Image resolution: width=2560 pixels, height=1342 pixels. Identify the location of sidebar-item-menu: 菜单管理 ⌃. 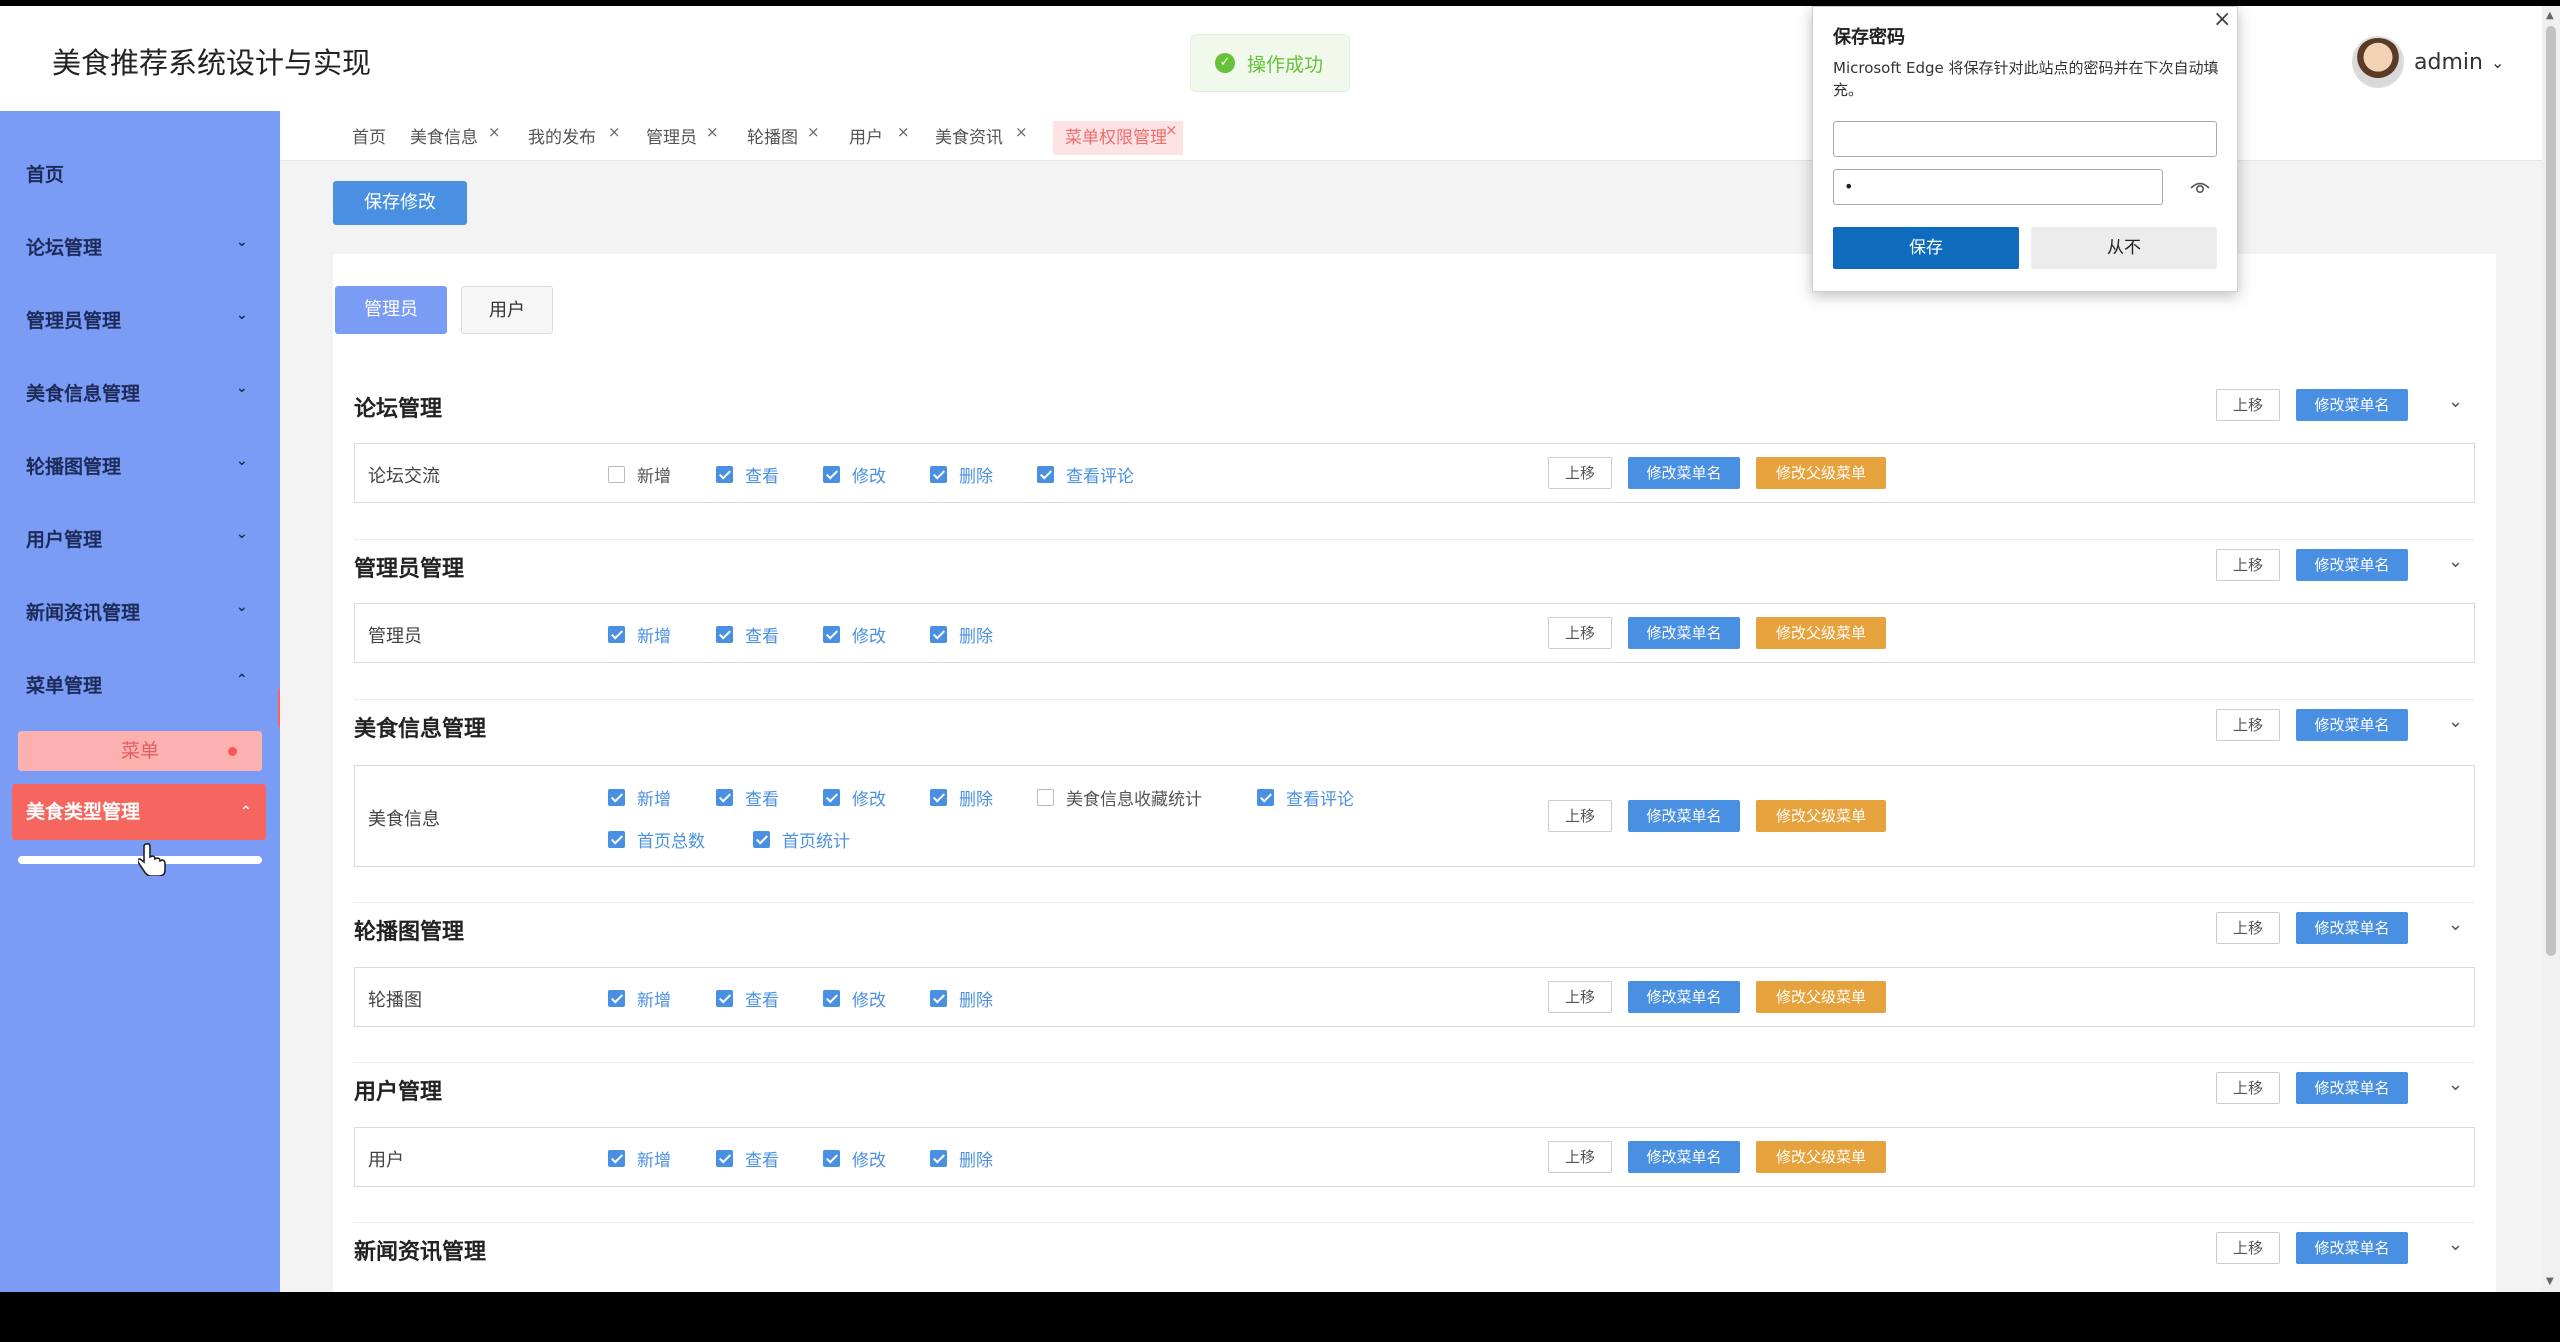
(140, 684).